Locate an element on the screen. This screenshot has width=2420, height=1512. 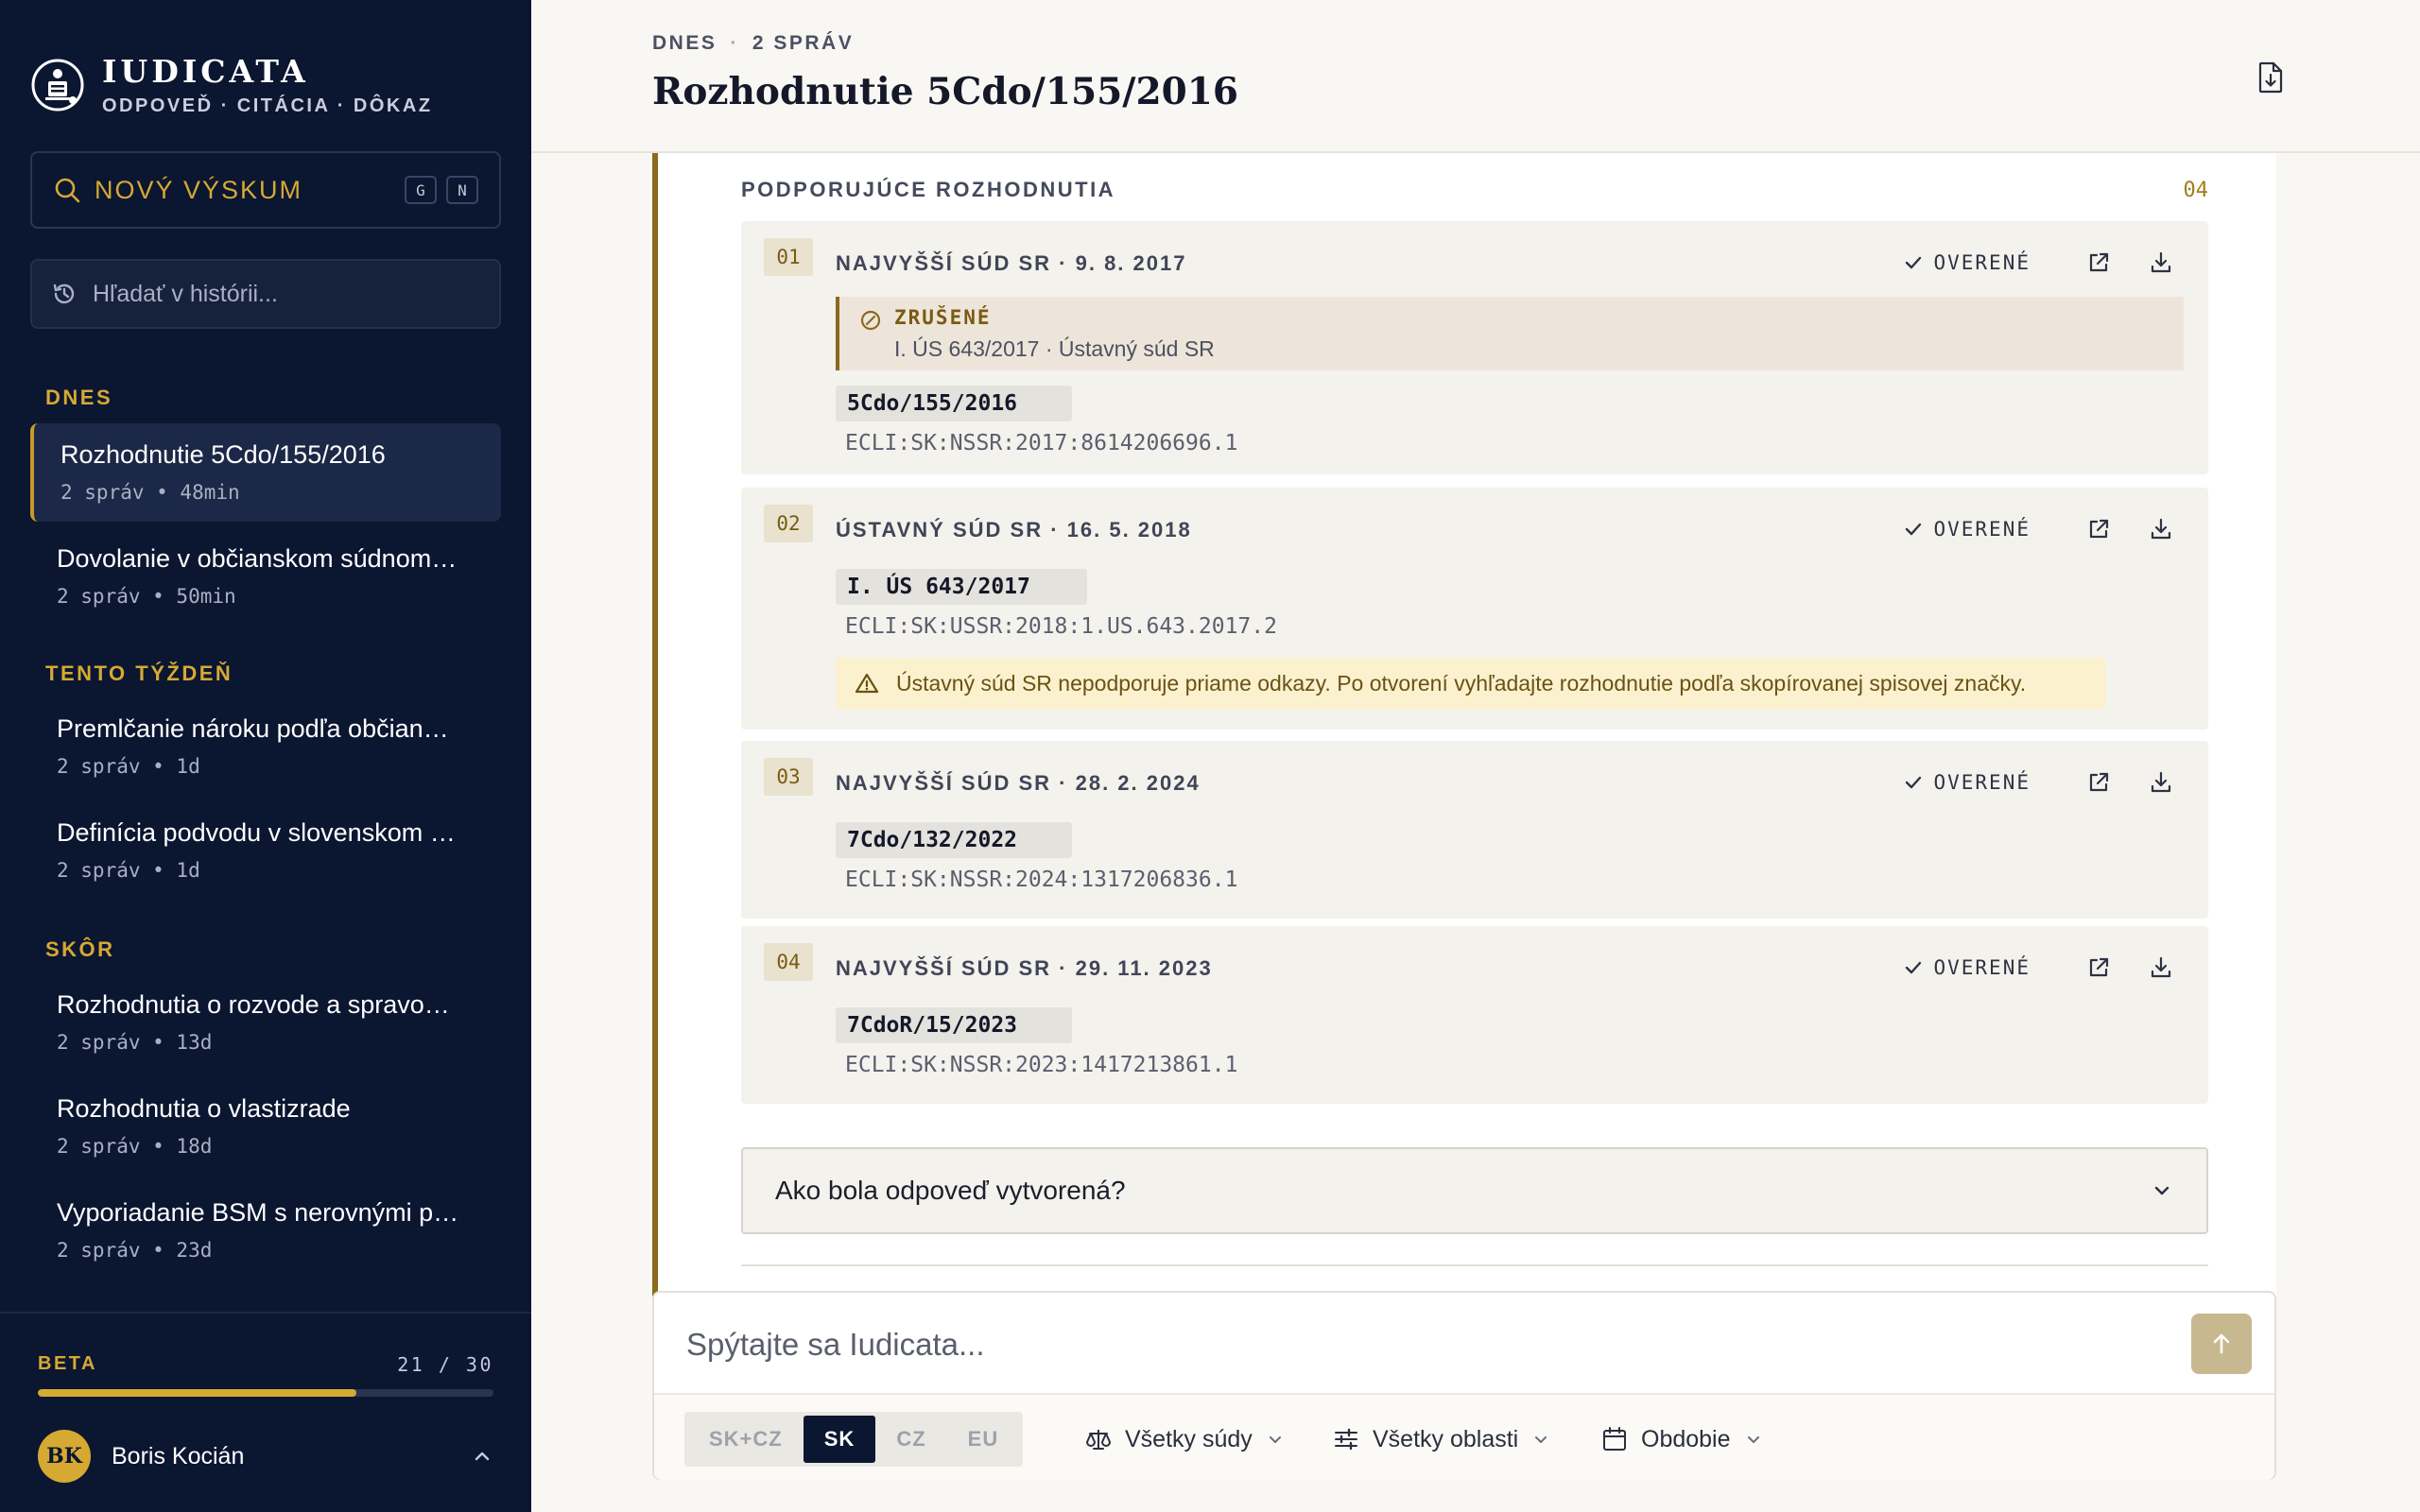
how-answer-created-toggle: Ako bola odpoveď vytvorená? is located at coordinates (1474, 1190).